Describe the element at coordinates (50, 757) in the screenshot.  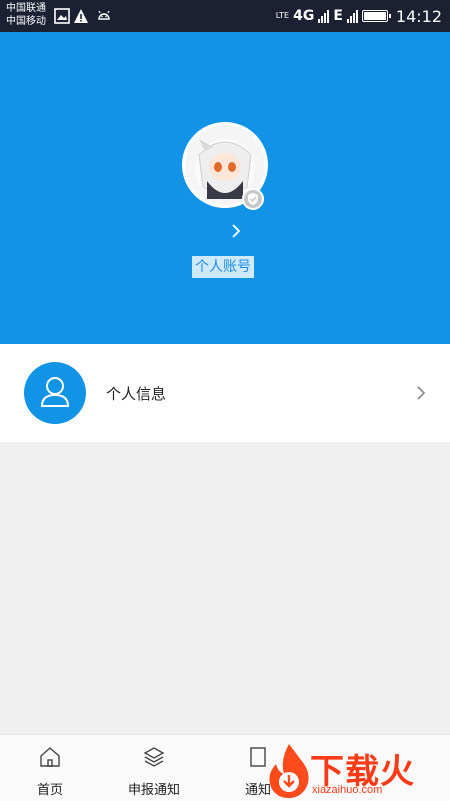
I see `home-icon` at that location.